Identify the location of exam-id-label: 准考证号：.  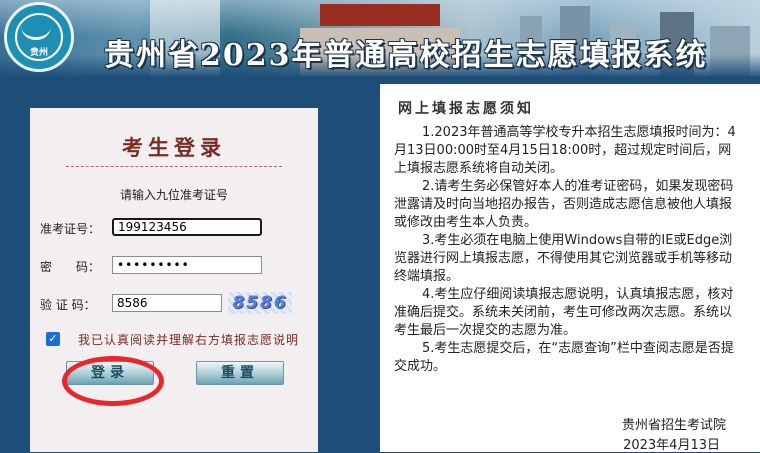
(70, 229).